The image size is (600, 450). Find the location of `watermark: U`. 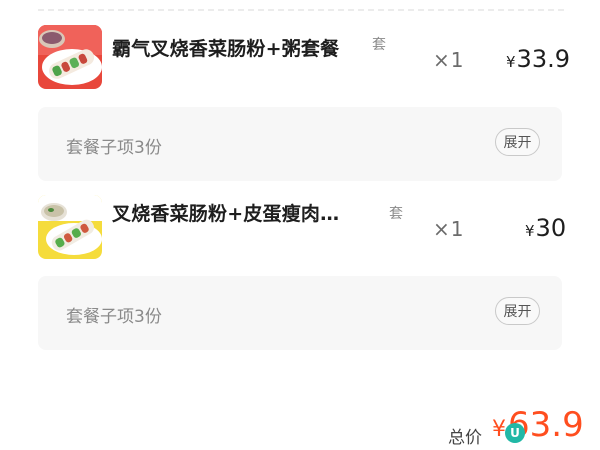

watermark: U is located at coordinates (545, 433).